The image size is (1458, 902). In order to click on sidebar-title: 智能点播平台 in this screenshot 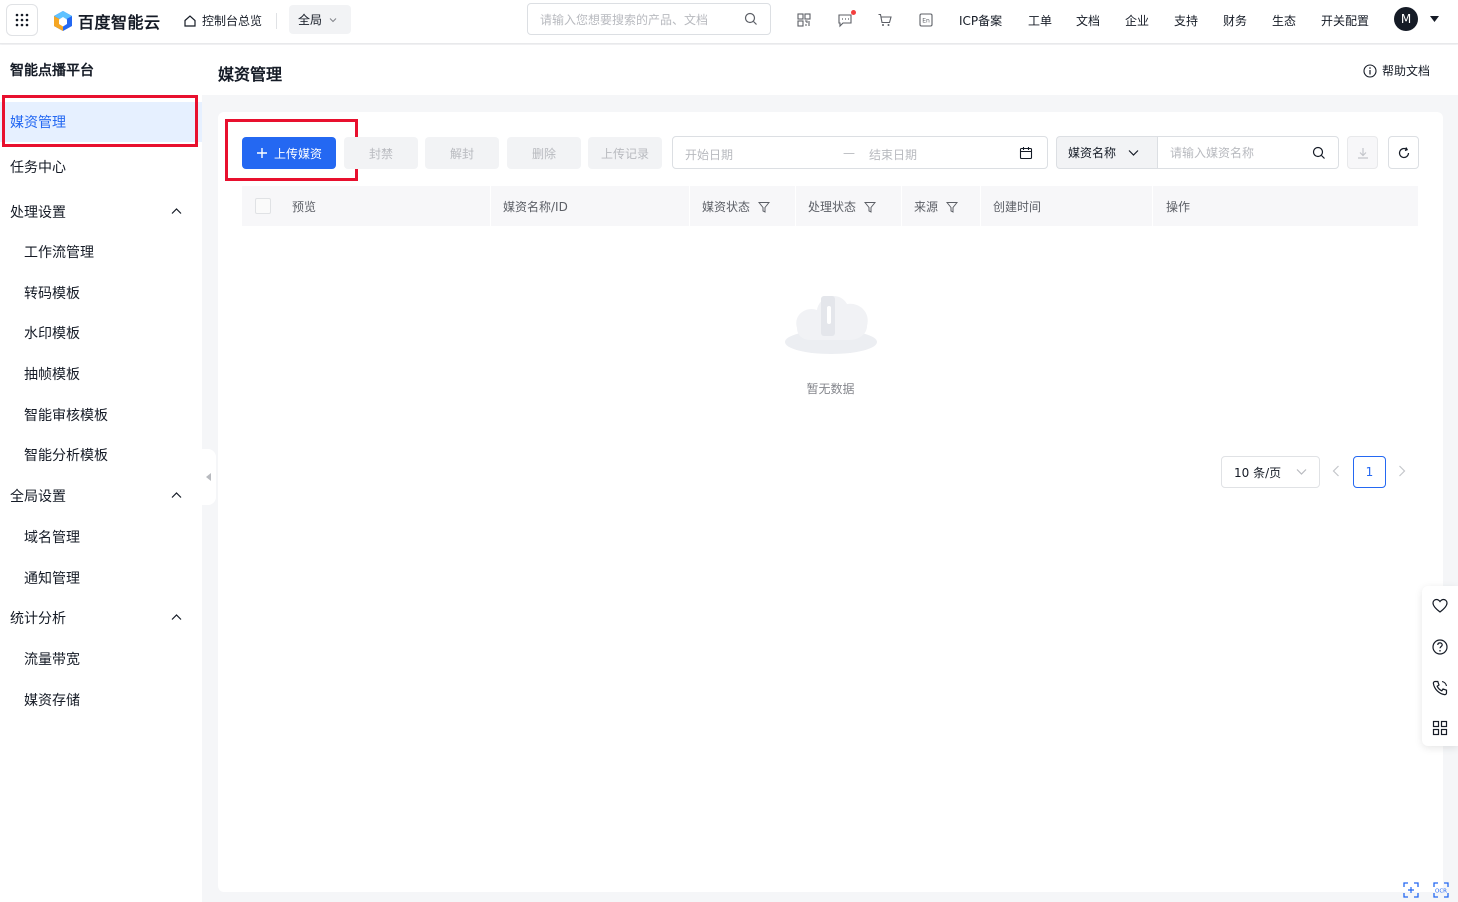, I will do `click(52, 71)`.